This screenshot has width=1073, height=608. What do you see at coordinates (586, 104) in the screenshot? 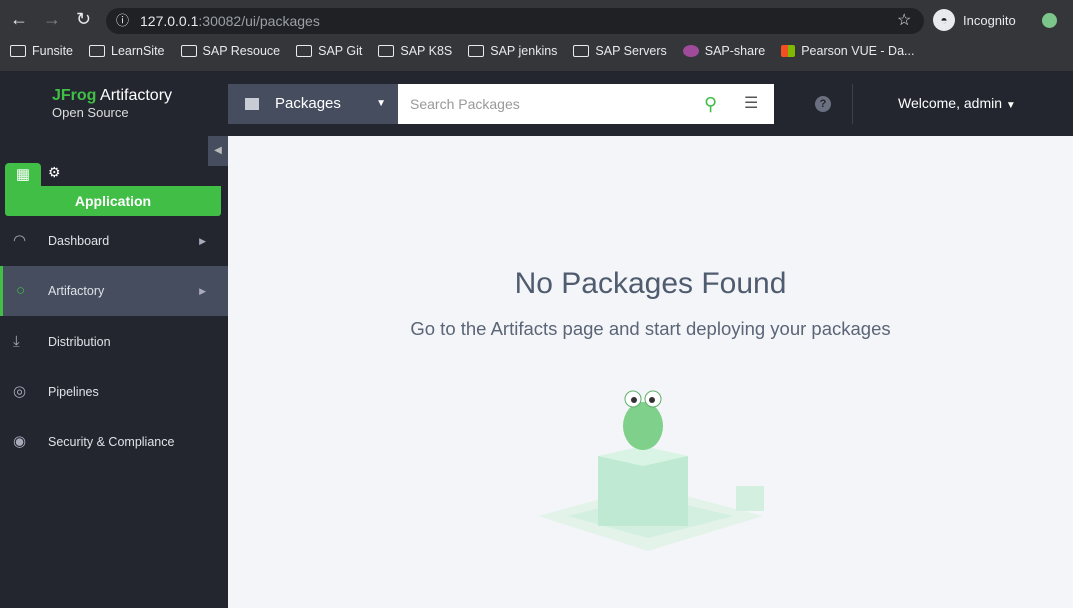
I see `search-input: Search Packages ⚲ ☰` at bounding box center [586, 104].